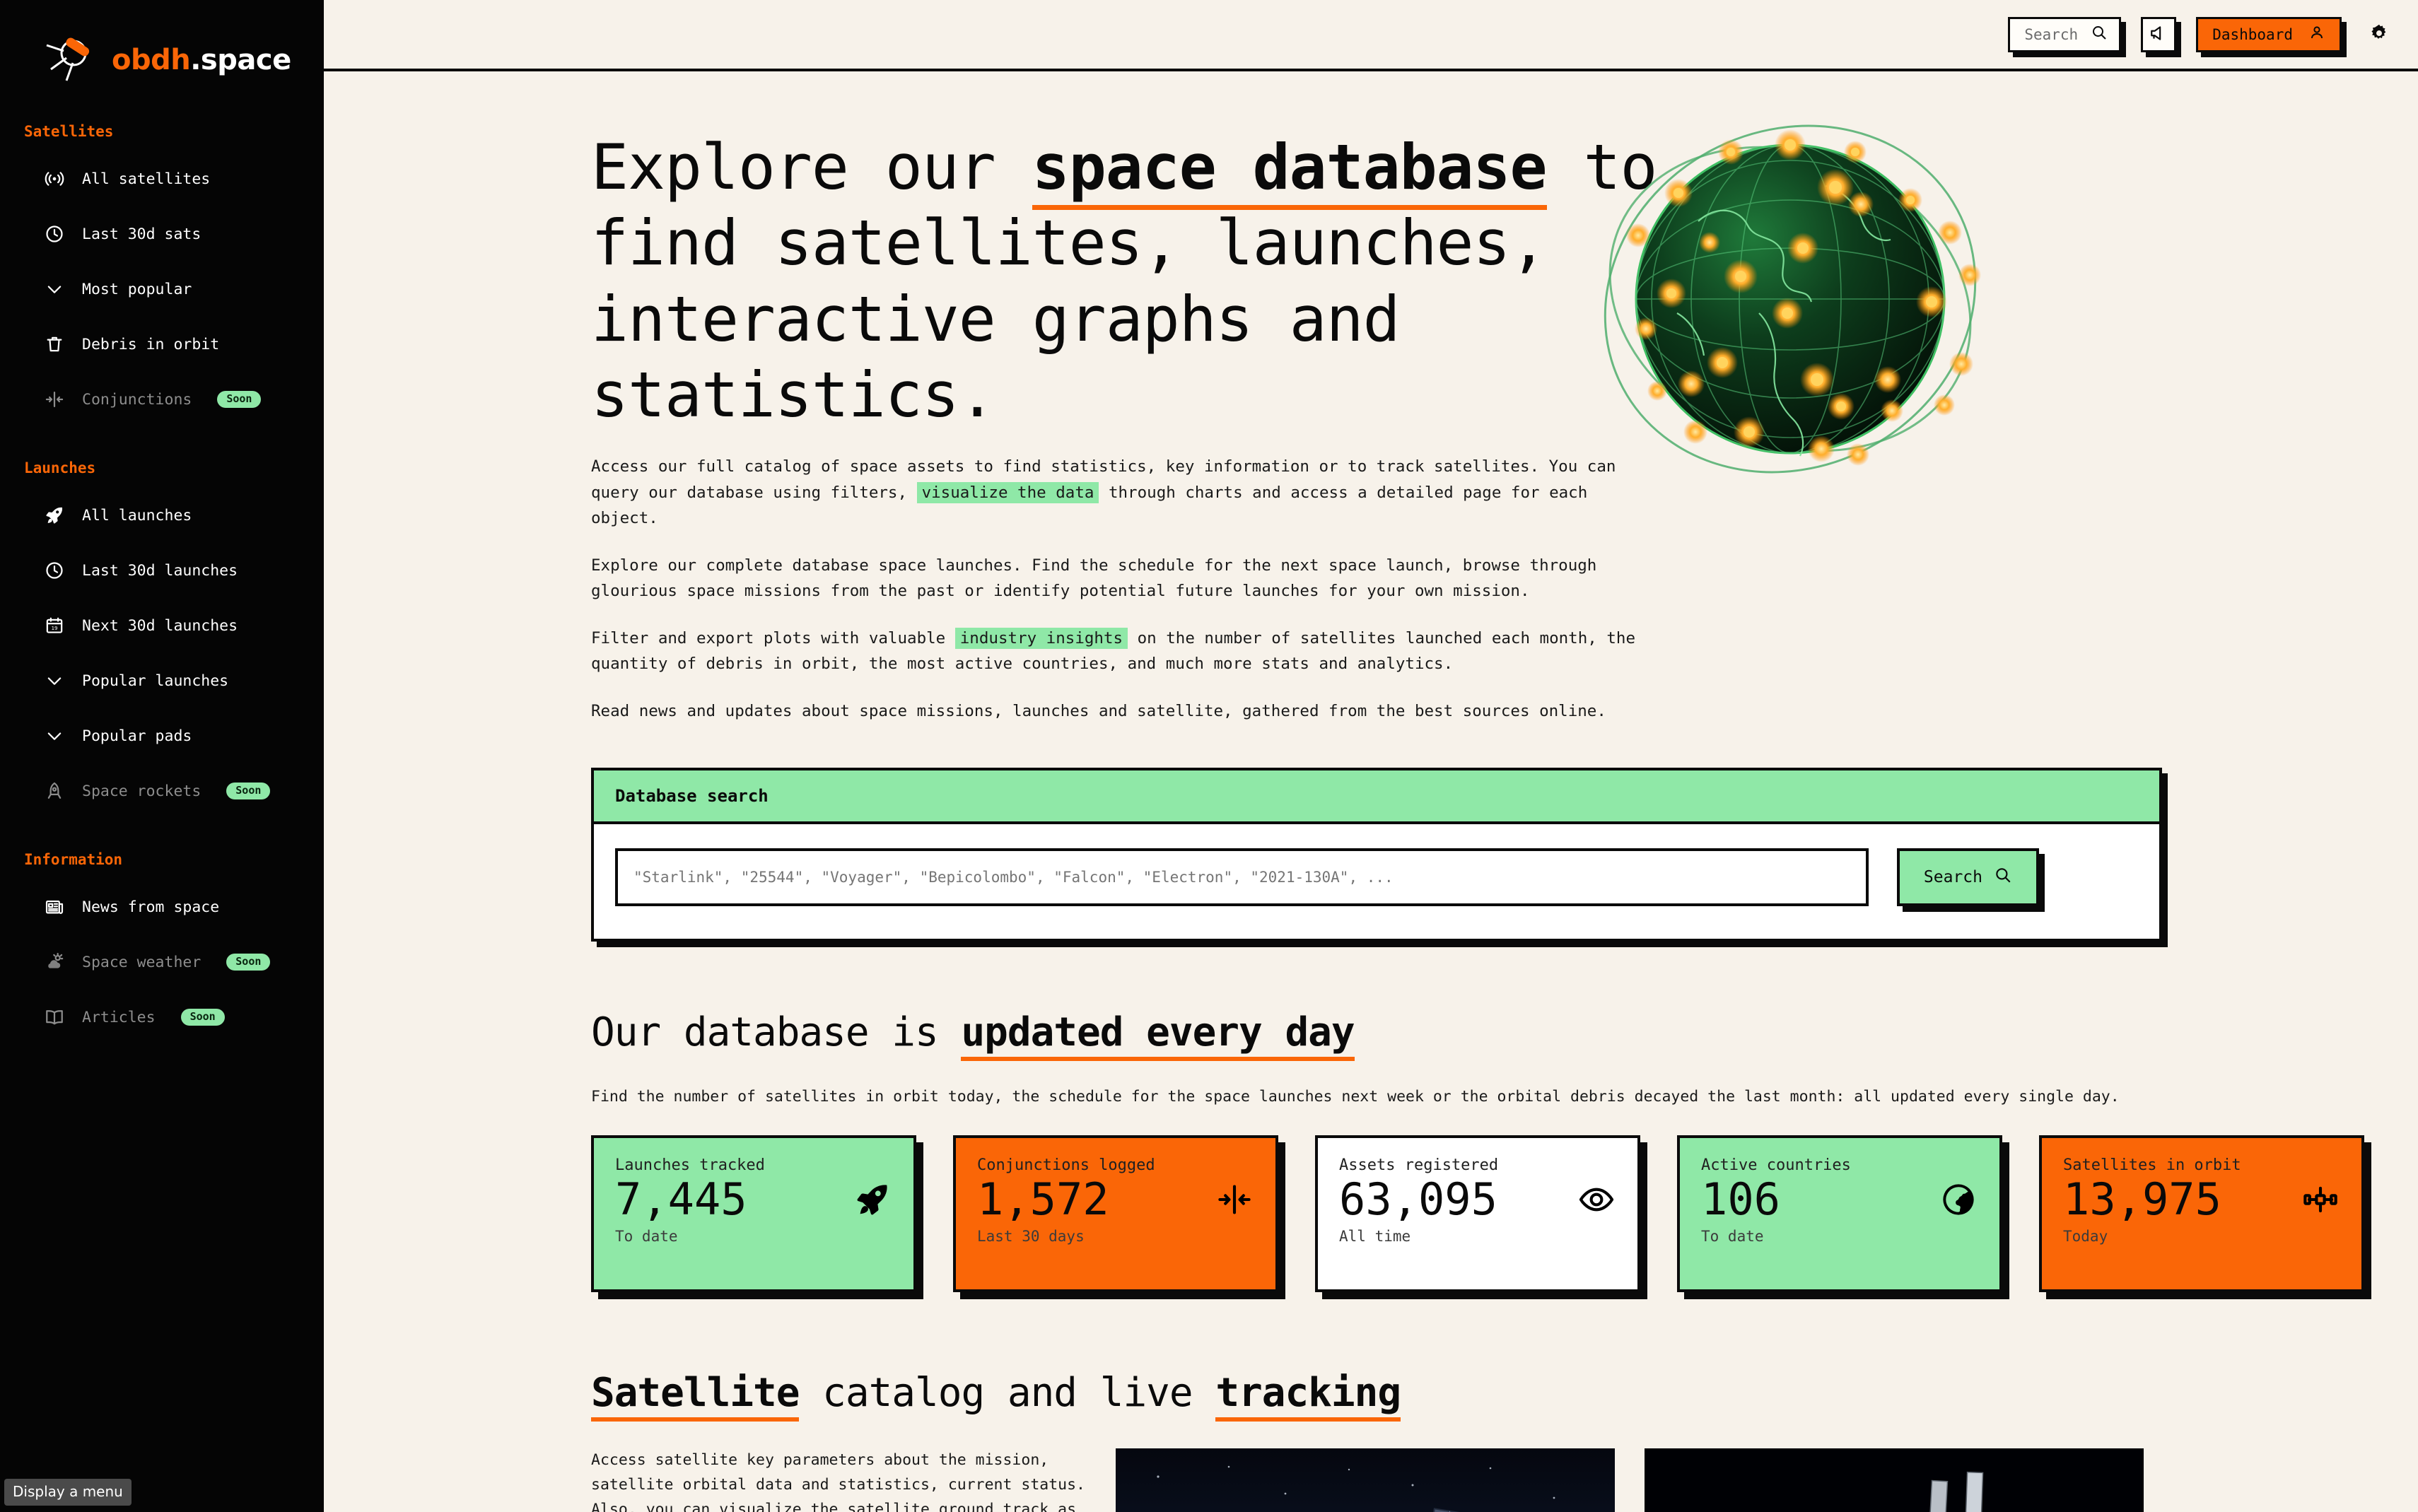 This screenshot has height=1512, width=2418. What do you see at coordinates (137, 515) in the screenshot?
I see `sidebar-item-label: All launches` at bounding box center [137, 515].